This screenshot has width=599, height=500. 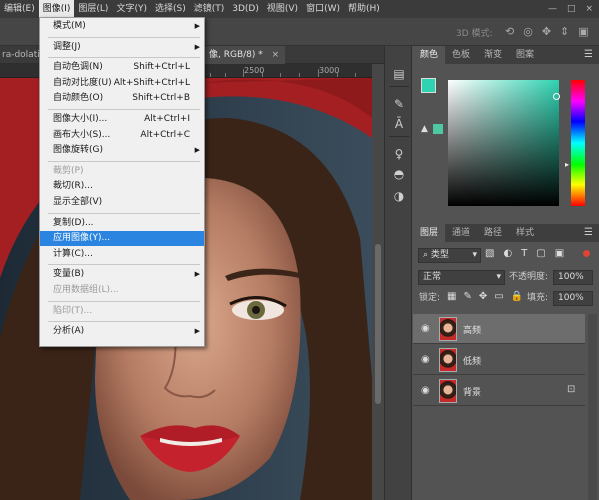 What do you see at coordinates (586, 253) in the screenshot?
I see `filter-toggle-icon` at bounding box center [586, 253].